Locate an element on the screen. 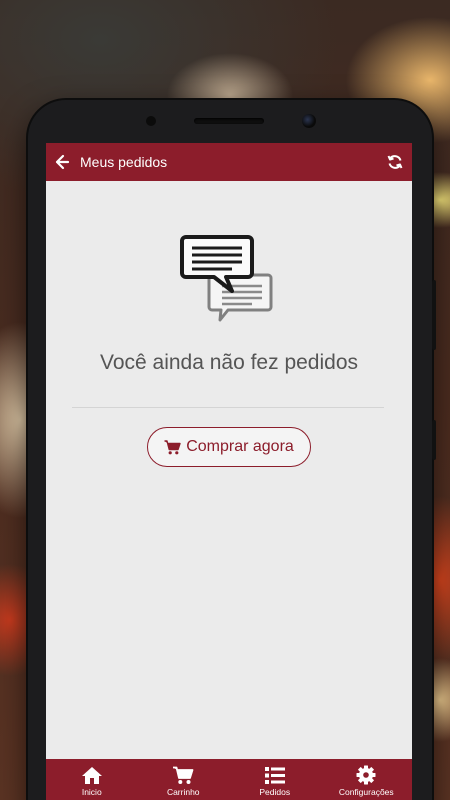  sensor is located at coordinates (151, 121).